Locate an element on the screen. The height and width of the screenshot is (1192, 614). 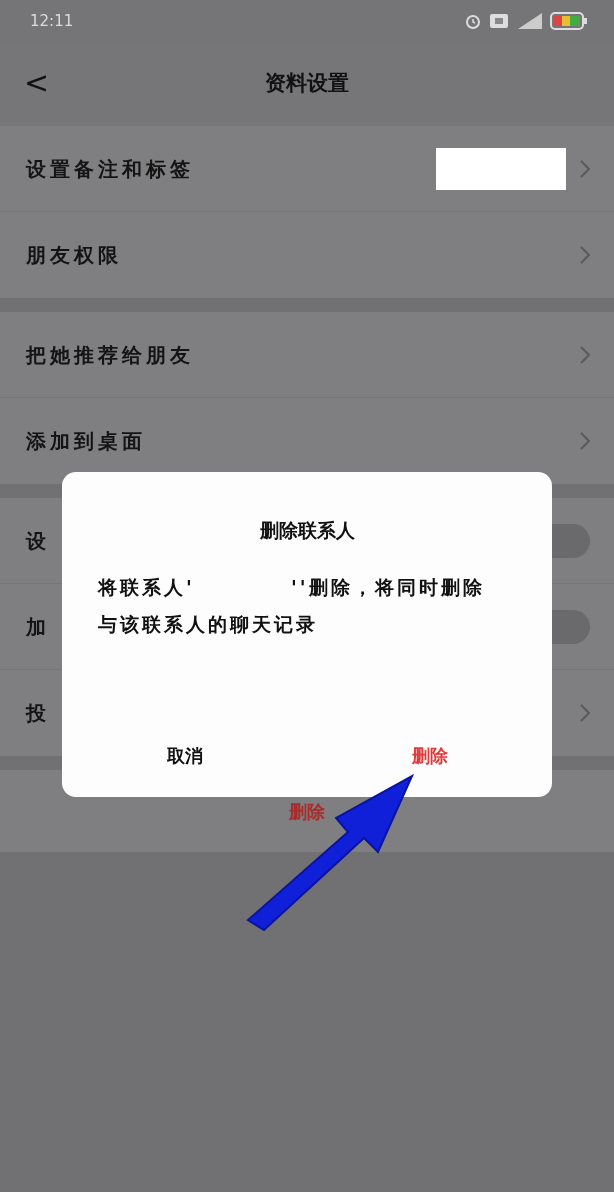
row-label: 添加到桌面 is located at coordinates (86, 441).